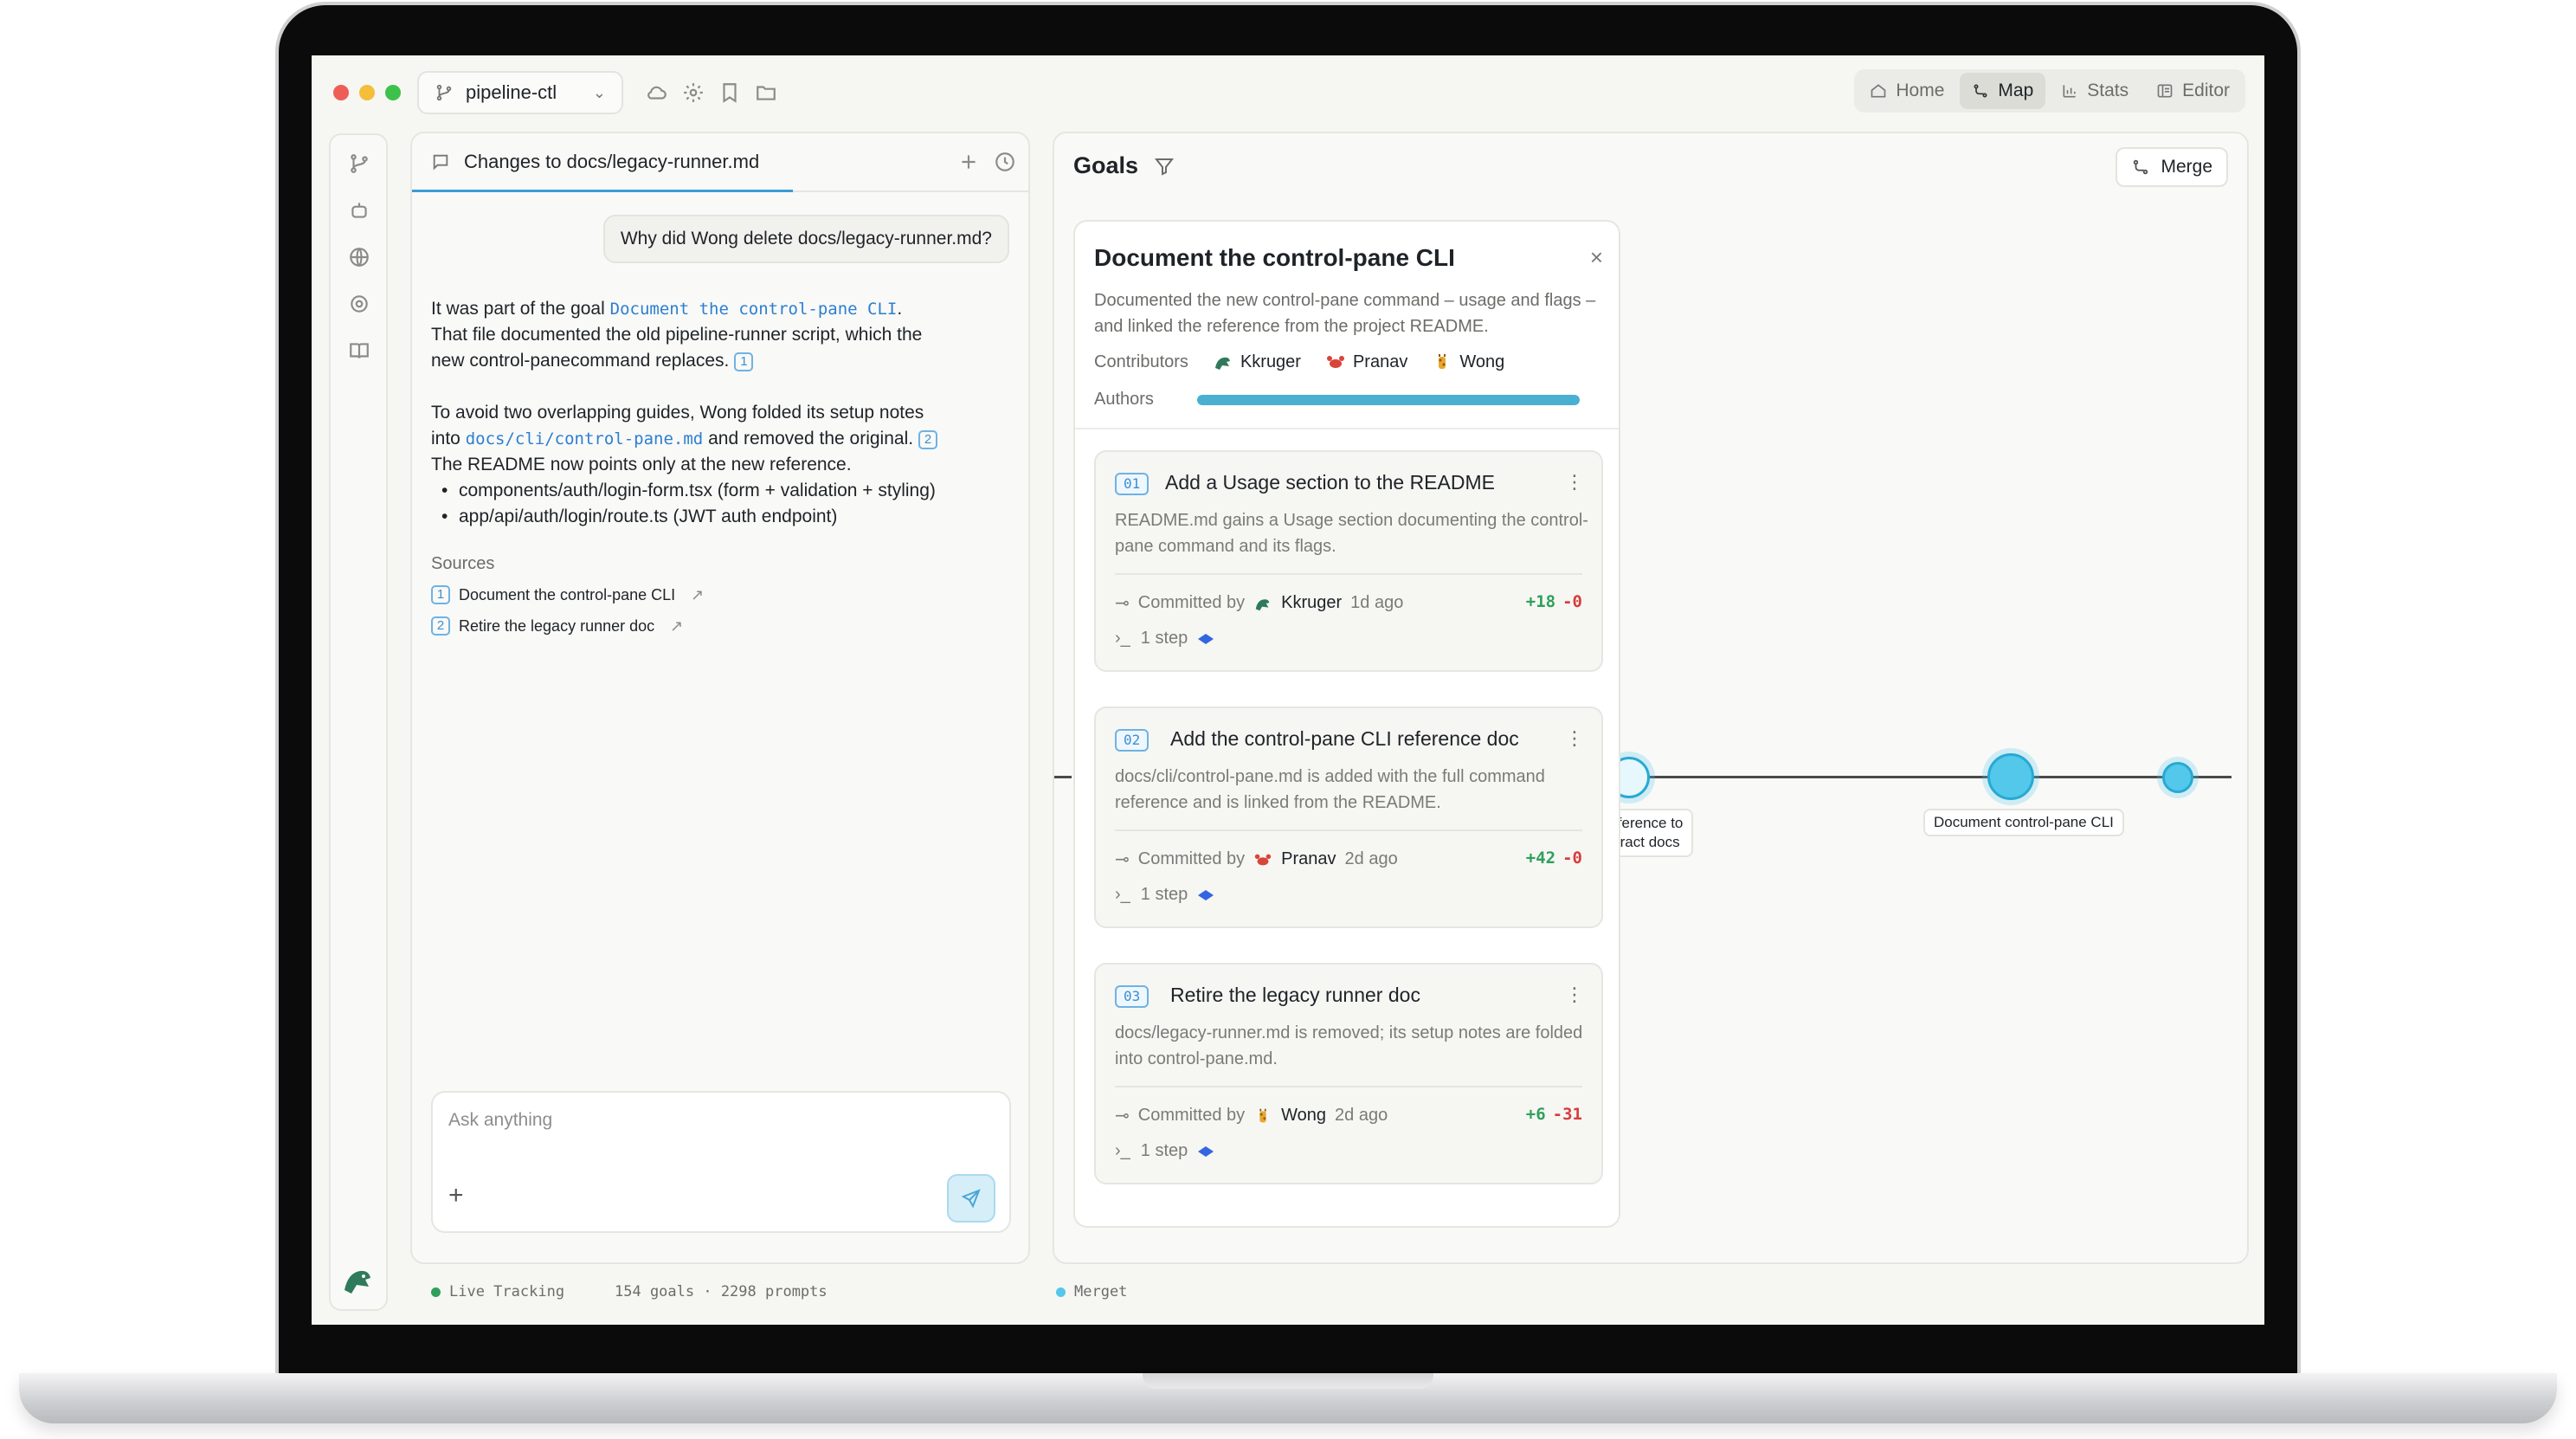 Image resolution: width=2576 pixels, height=1439 pixels. I want to click on answer-text: ., so click(900, 309).